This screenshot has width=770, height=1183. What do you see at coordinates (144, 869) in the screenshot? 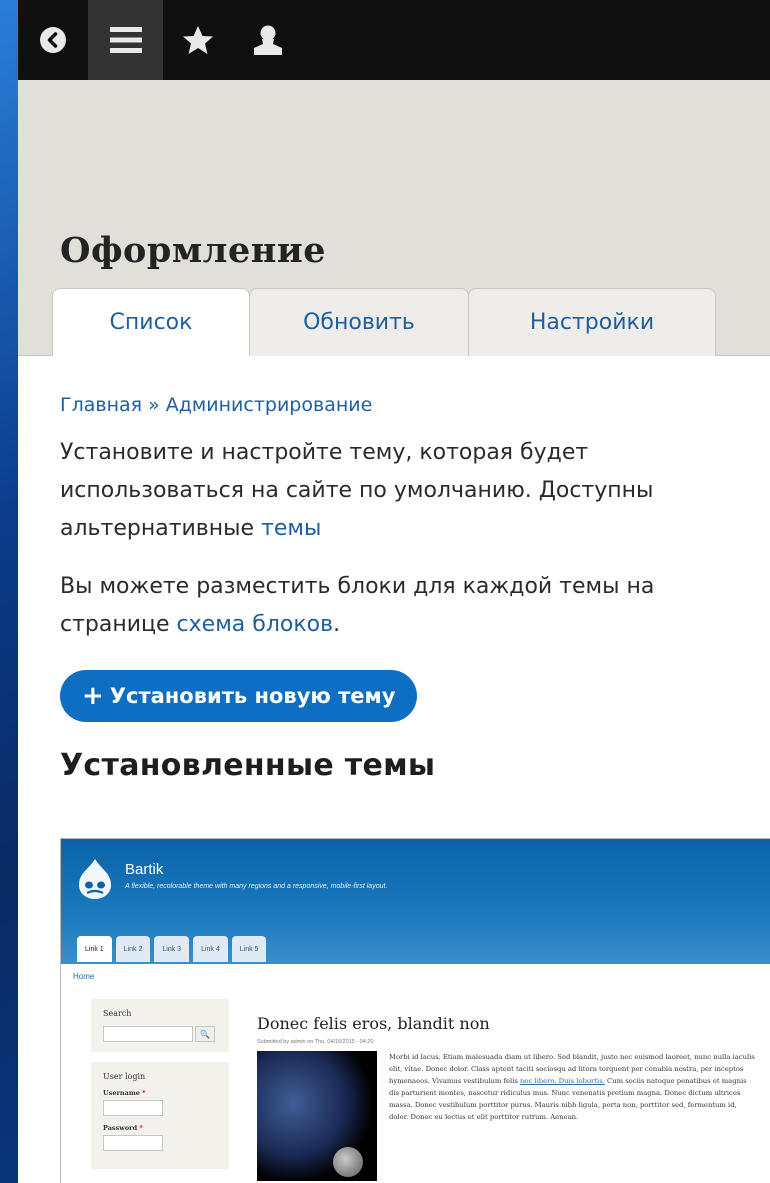
I see `preview-site-name: Bartik` at bounding box center [144, 869].